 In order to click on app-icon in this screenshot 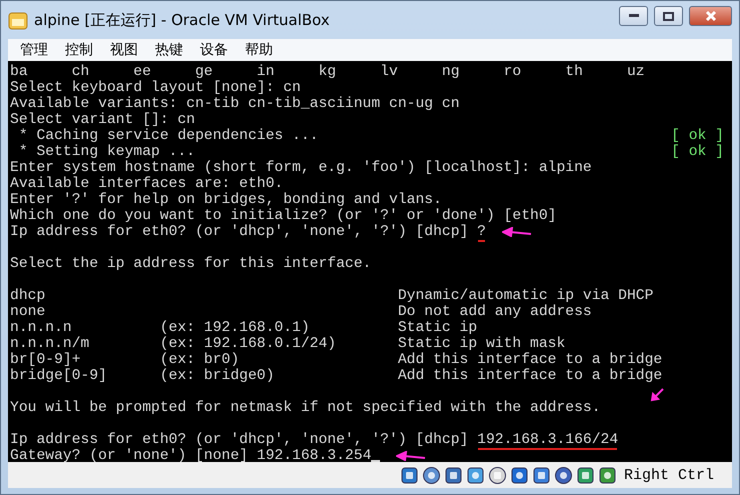, I will do `click(18, 20)`.